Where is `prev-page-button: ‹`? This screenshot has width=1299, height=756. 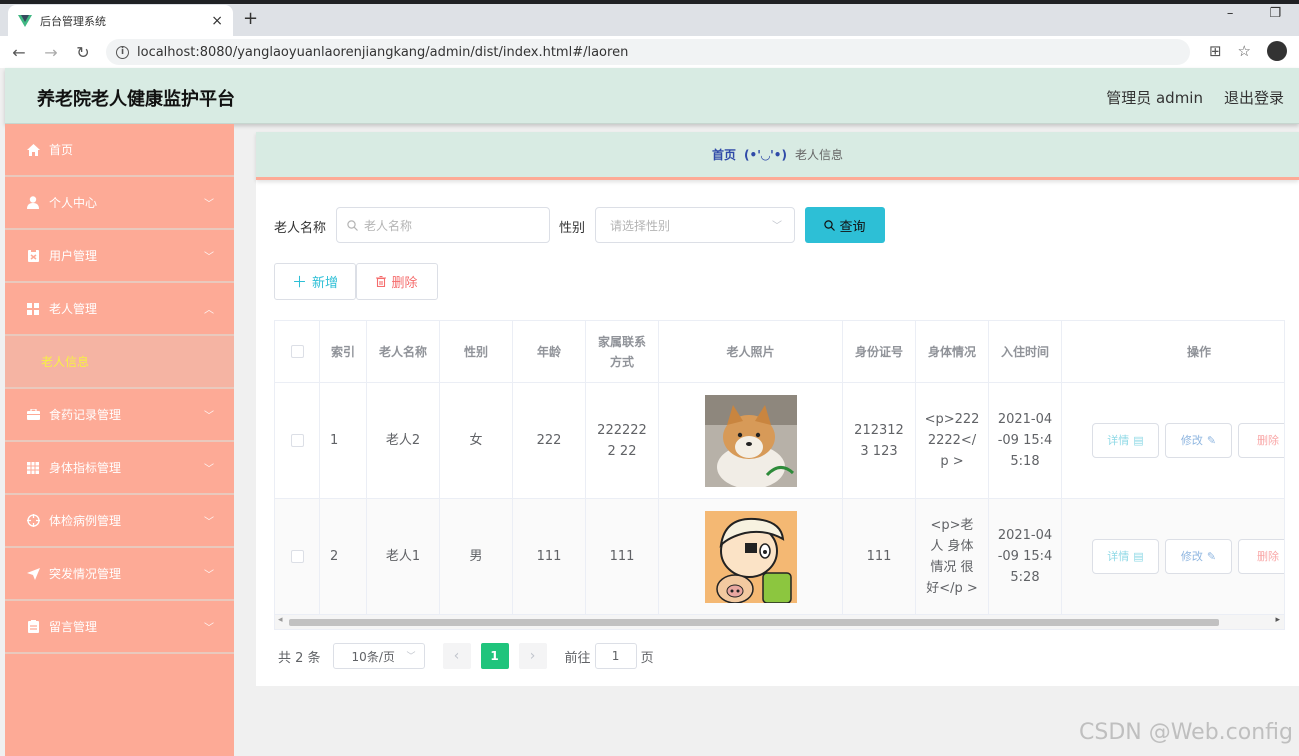
prev-page-button: ‹ is located at coordinates (456, 656).